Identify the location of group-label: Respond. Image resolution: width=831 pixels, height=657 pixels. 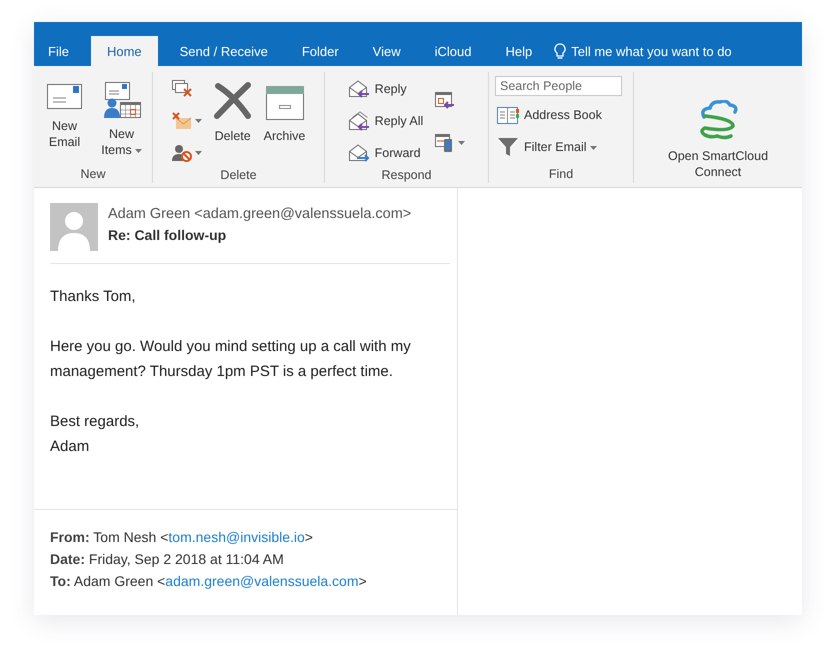
(406, 175).